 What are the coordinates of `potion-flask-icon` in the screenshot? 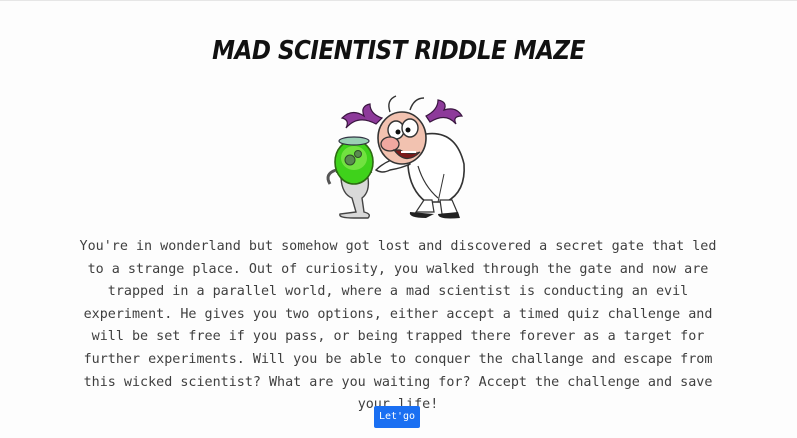 It's located at (354, 160).